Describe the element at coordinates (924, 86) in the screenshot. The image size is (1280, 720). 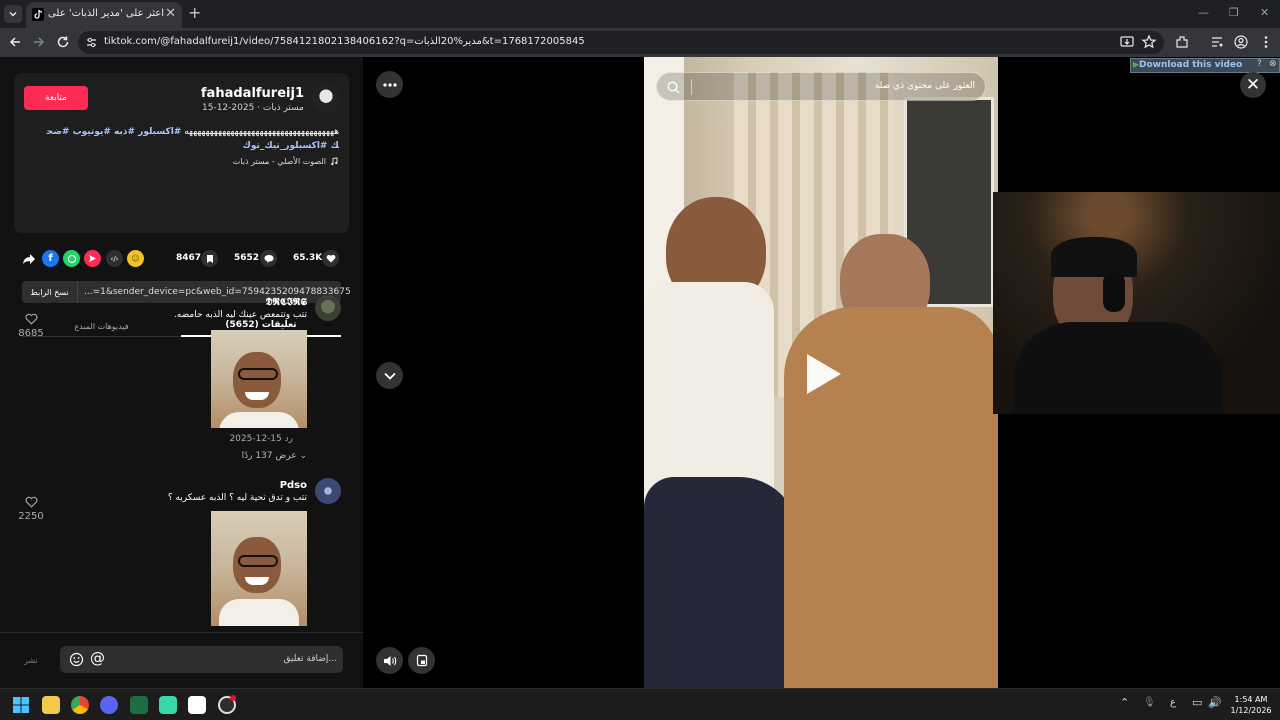
I see `search-placeholder: العثور على محتوى ذي صلة` at that location.